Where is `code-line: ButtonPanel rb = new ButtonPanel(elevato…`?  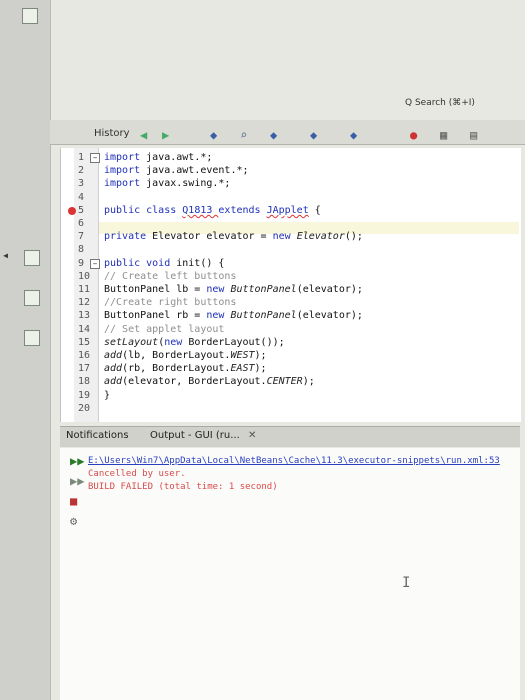 code-line: ButtonPanel rb = new ButtonPanel(elevato… is located at coordinates (233, 315).